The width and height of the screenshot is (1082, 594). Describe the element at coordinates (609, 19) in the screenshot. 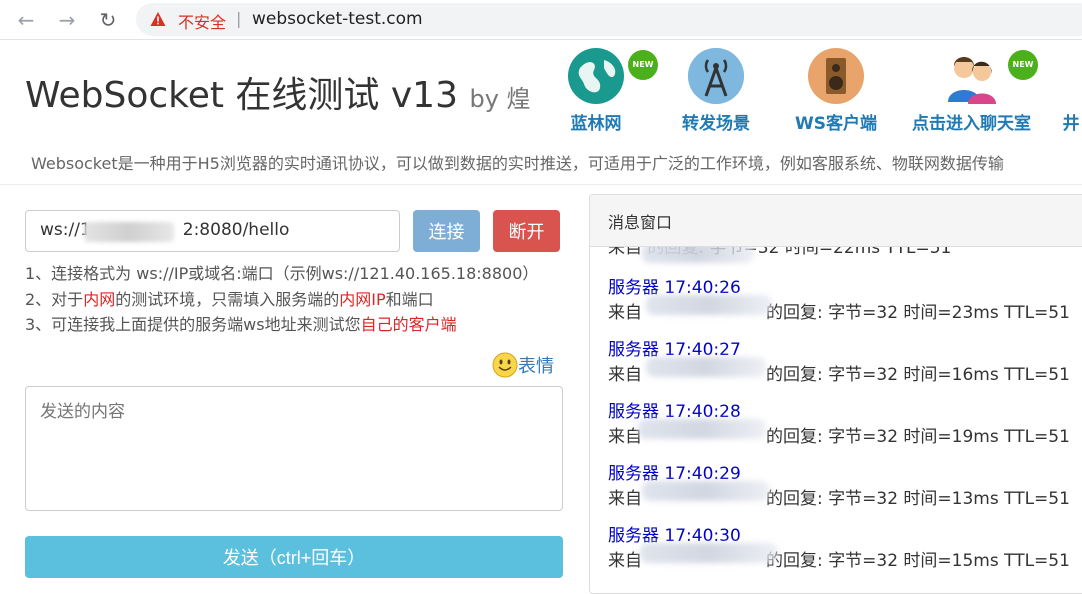

I see `address-bar: 不安全 | websocket-test.com` at that location.